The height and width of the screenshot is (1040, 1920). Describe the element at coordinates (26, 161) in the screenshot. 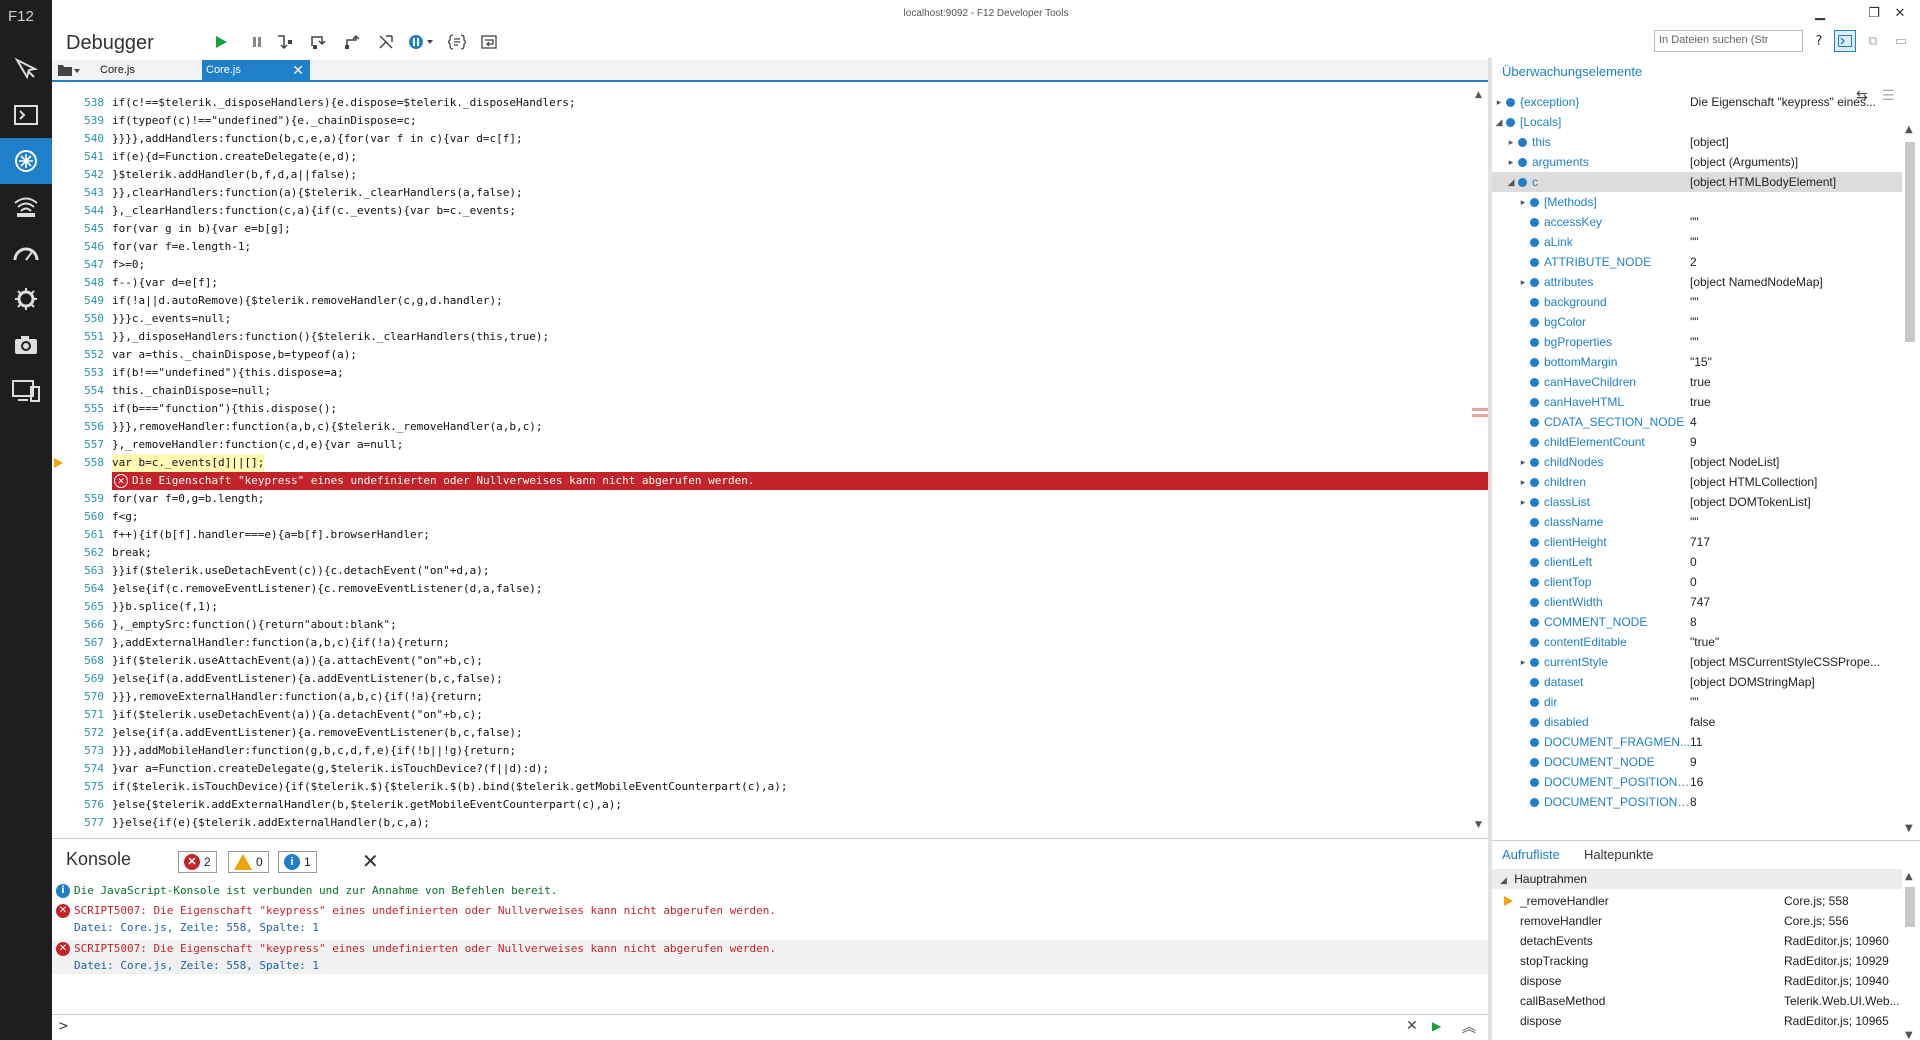

I see `debugger-icon` at that location.